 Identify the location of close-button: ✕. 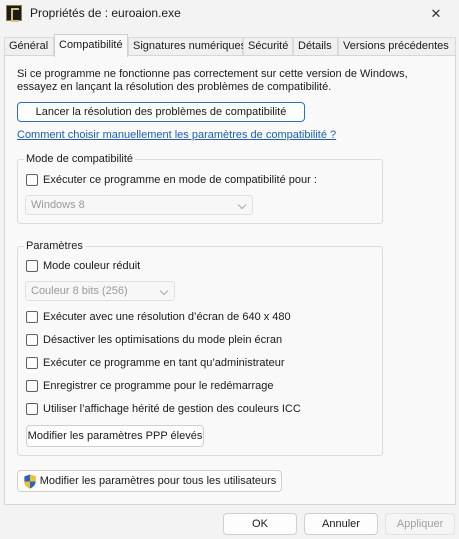
(436, 14).